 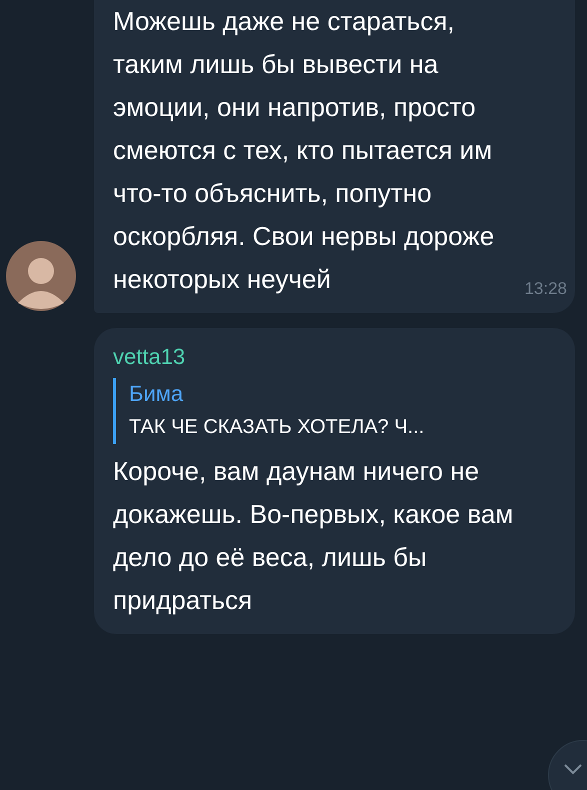 I want to click on message-time: 13:28, so click(x=545, y=289).